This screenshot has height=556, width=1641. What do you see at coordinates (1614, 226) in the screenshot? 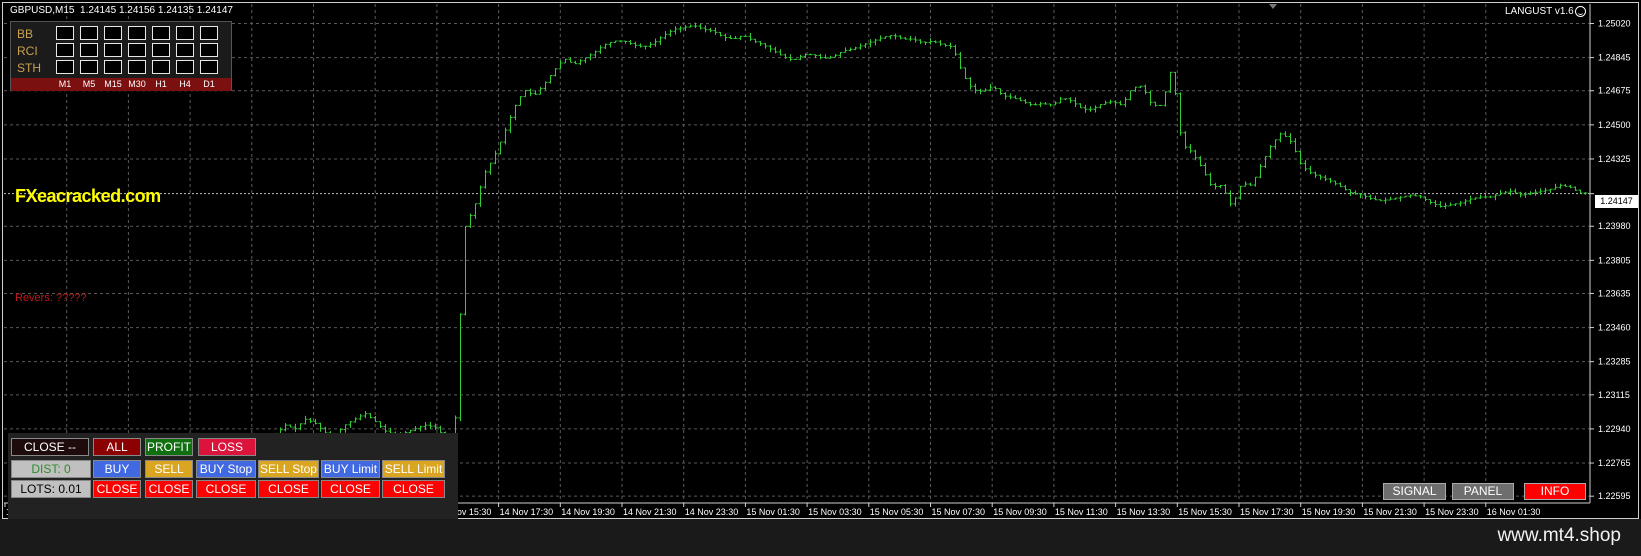
I see `price-axis-label: 1.23980` at bounding box center [1614, 226].